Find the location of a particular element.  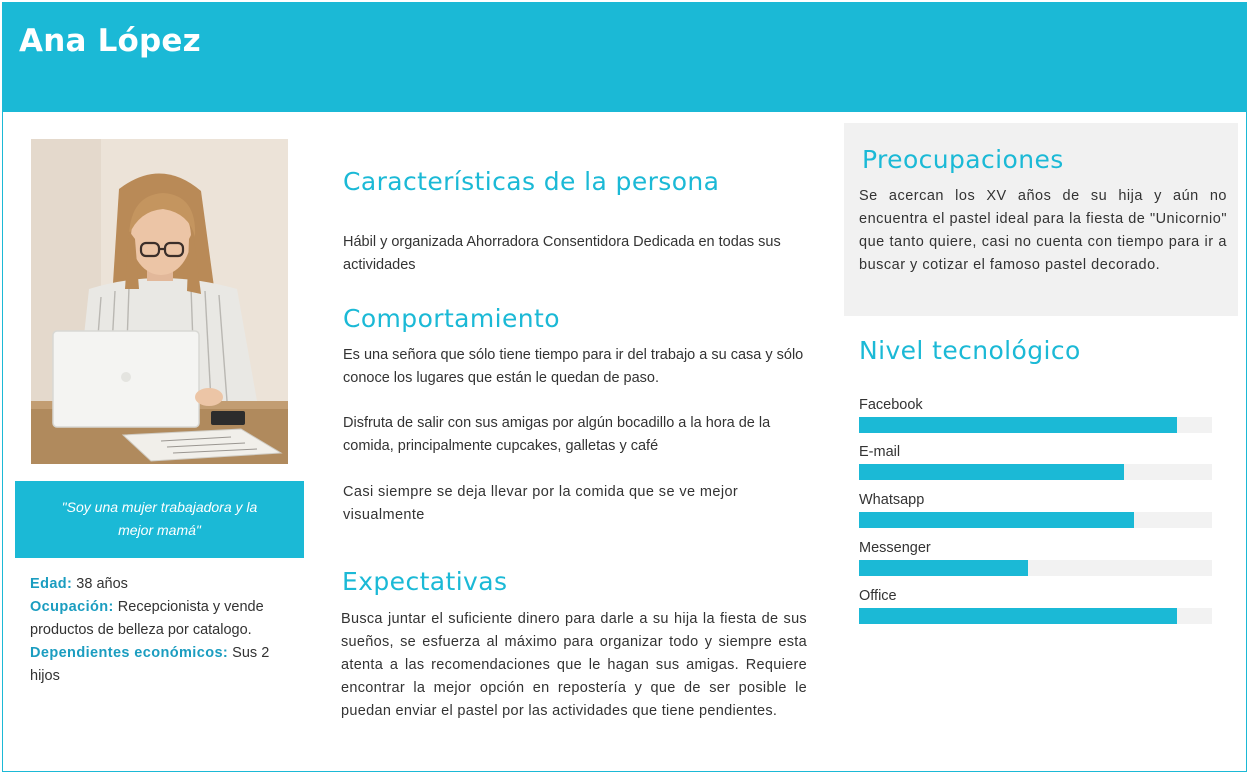

tech-bar-facebook: Facebook is located at coordinates (1035, 414).